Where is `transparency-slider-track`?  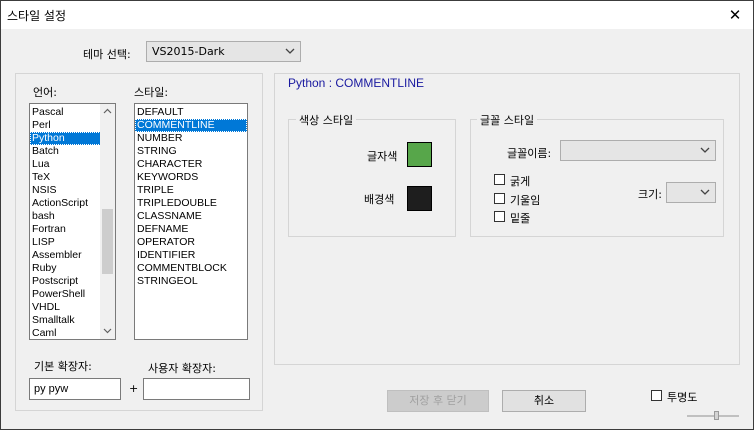 transparency-slider-track is located at coordinates (713, 416).